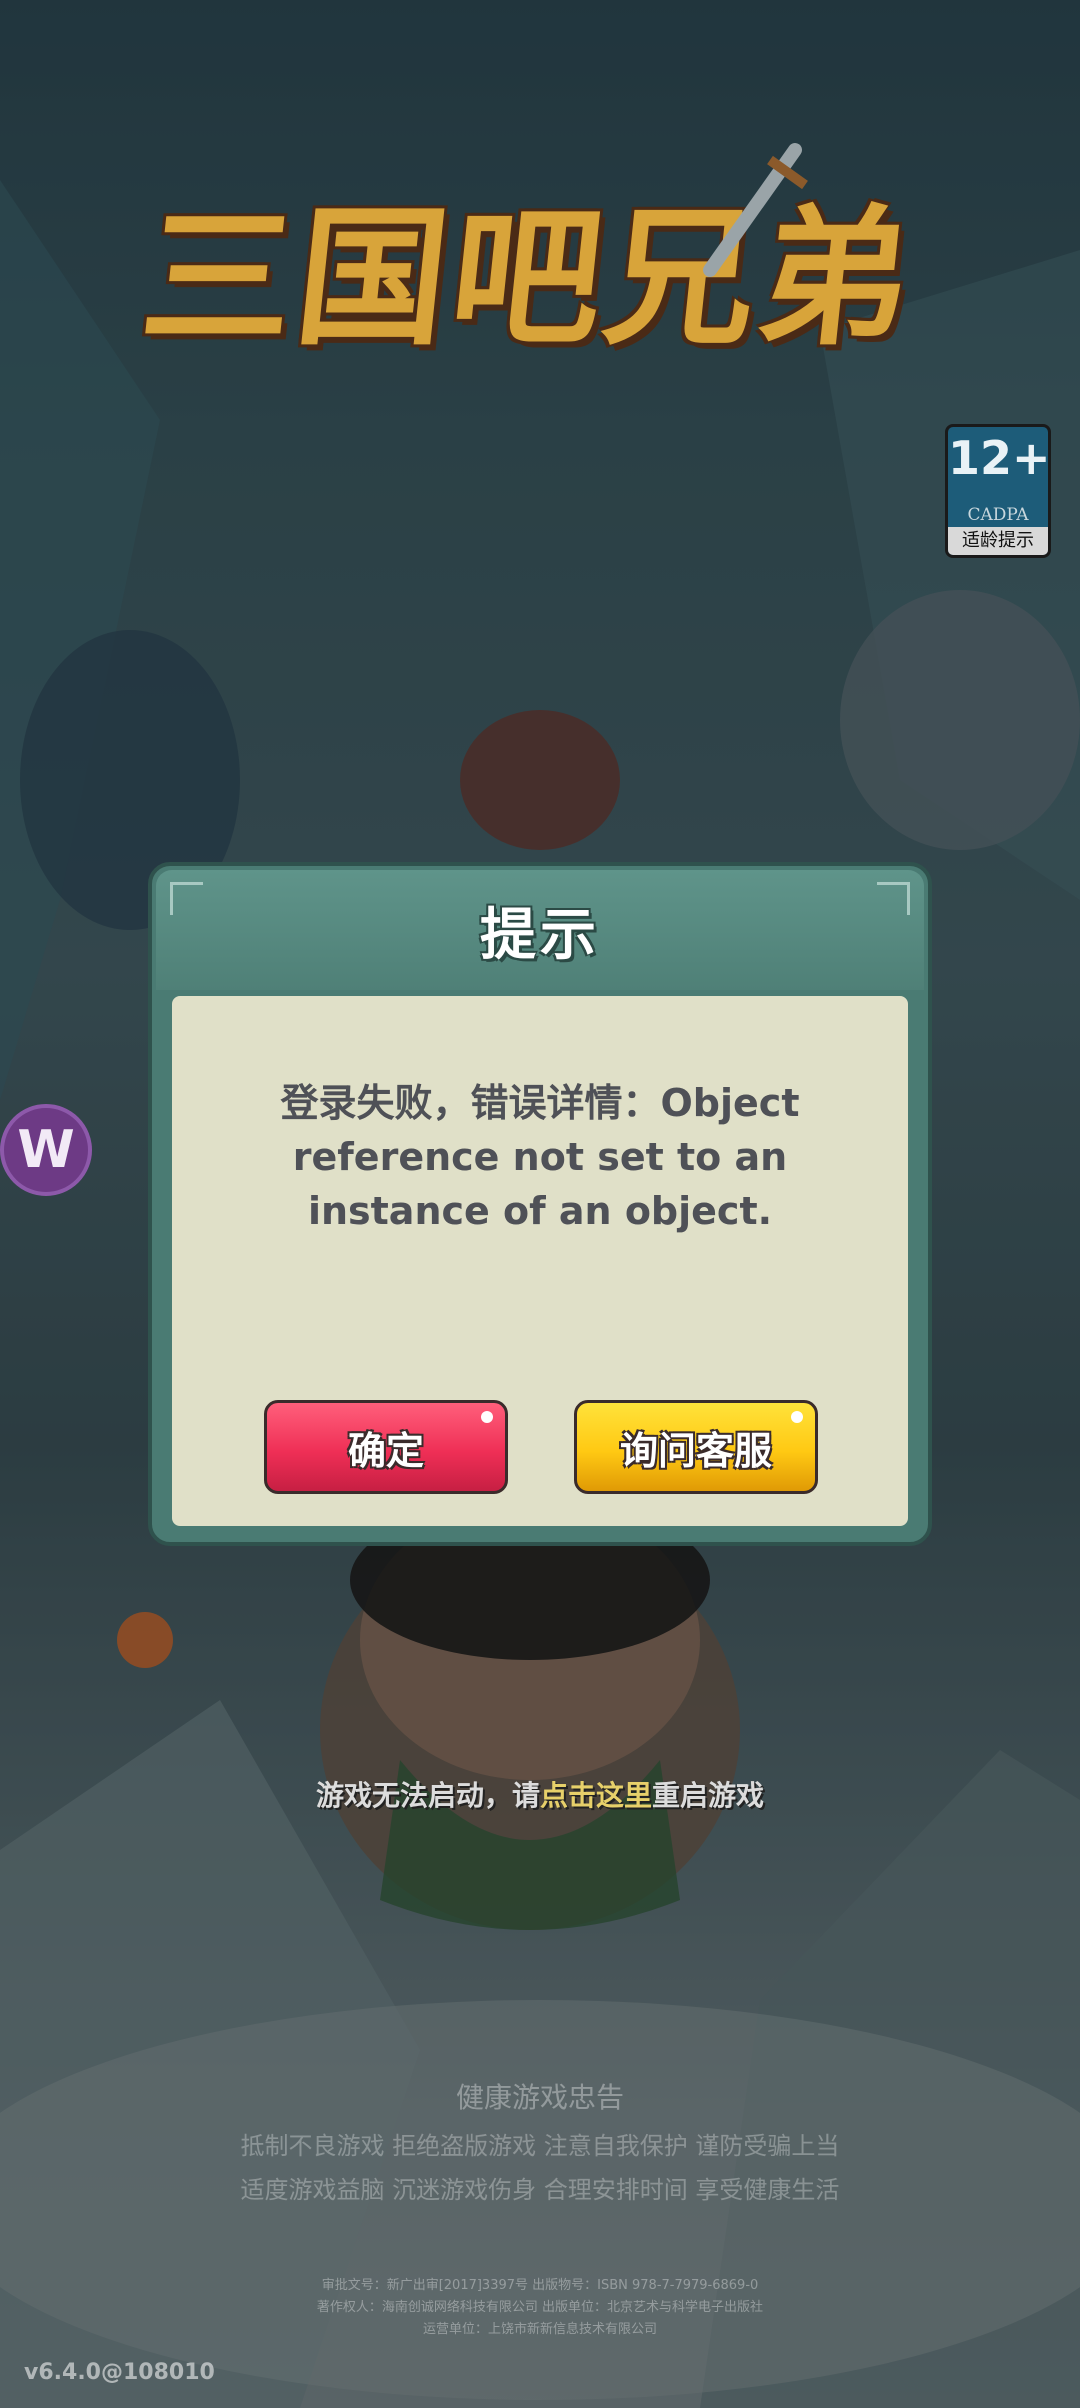  Describe the element at coordinates (755, 210) in the screenshot. I see `sword-icon` at that location.